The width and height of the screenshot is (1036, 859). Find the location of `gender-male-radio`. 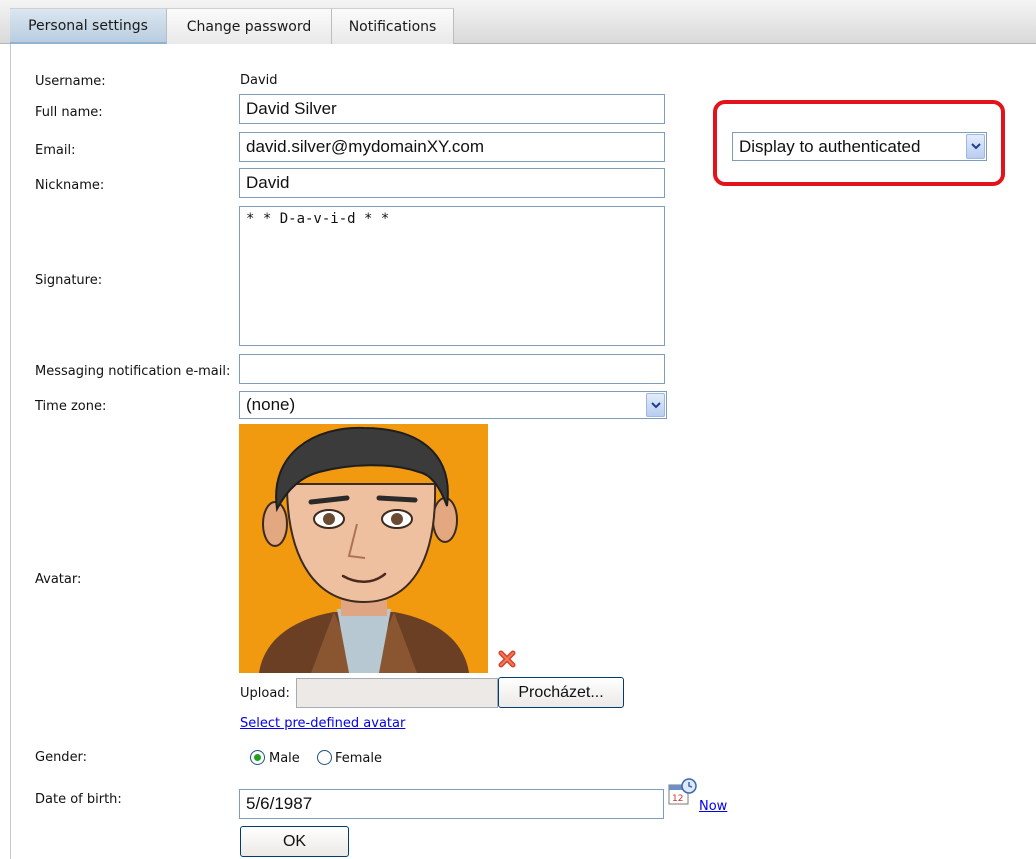

gender-male-radio is located at coordinates (257, 757).